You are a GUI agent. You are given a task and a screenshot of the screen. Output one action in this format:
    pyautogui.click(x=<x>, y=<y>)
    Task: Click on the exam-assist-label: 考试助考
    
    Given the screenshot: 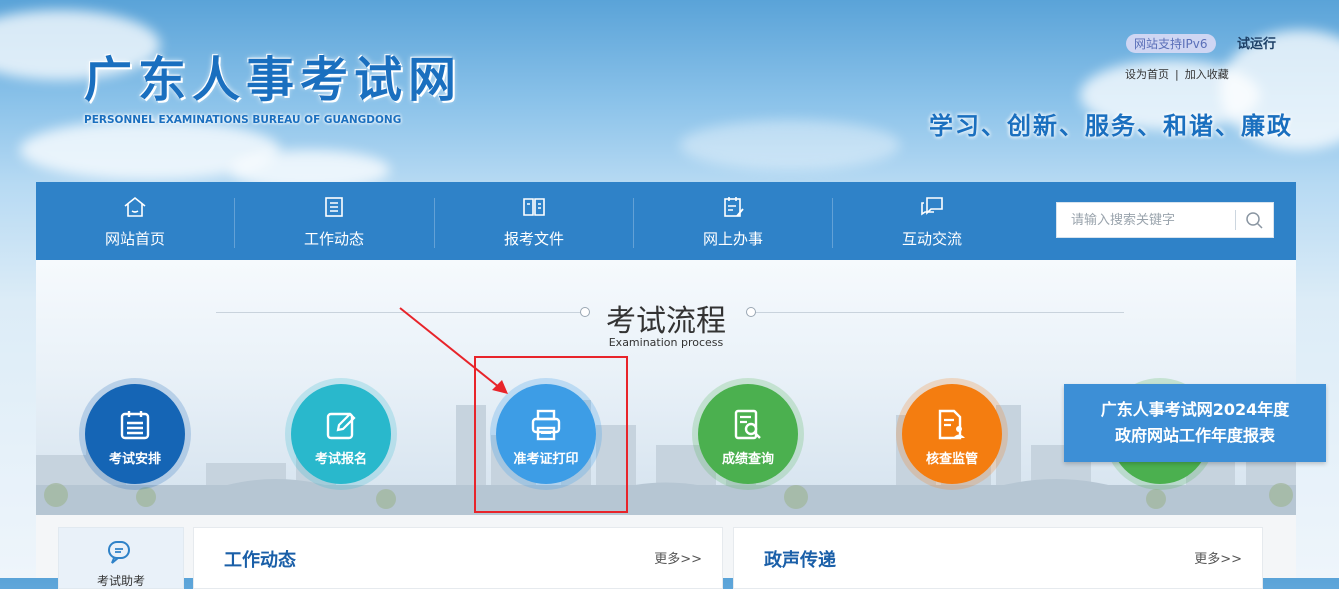 What is the action you would take?
    pyautogui.click(x=120, y=581)
    